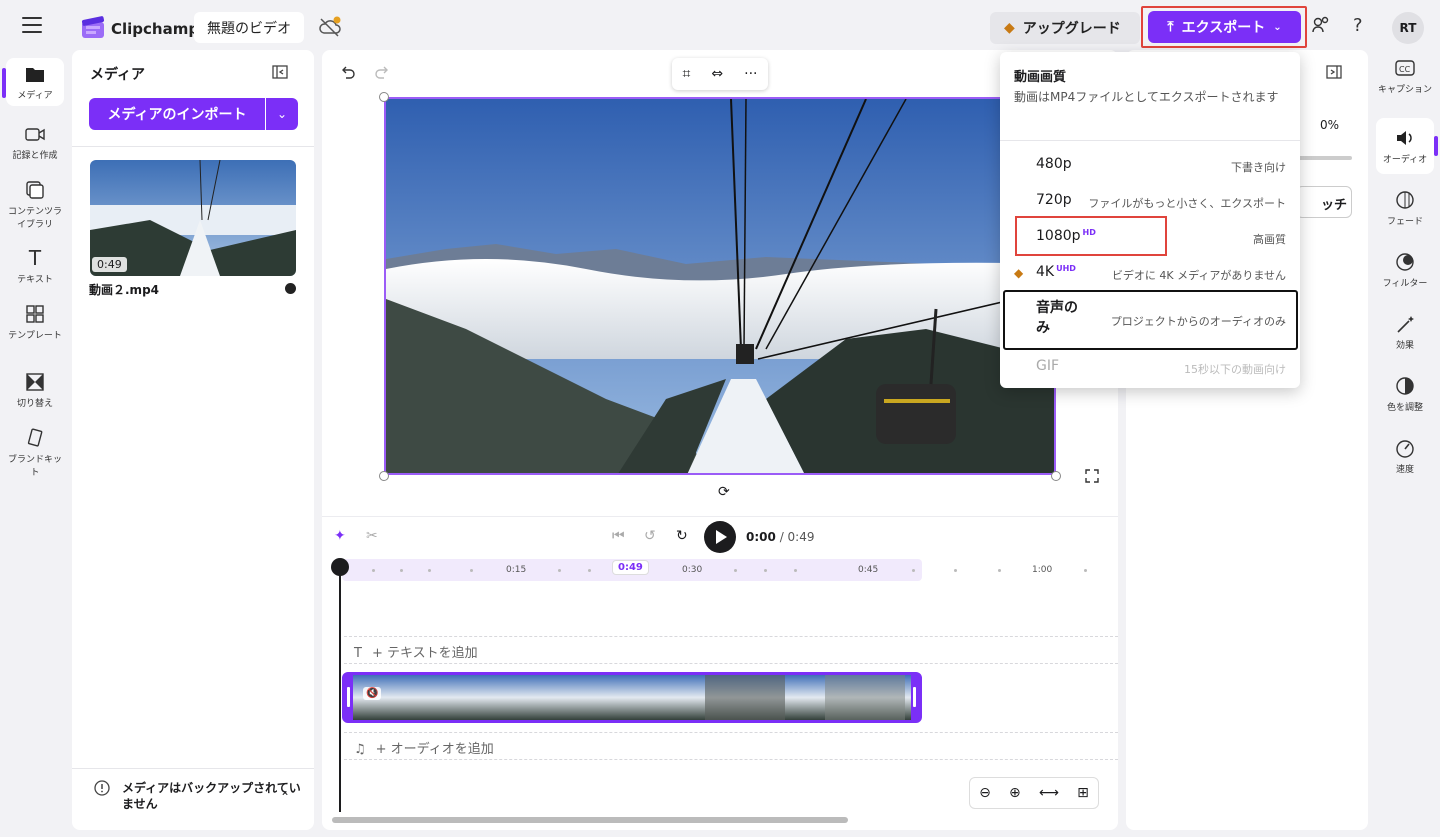 The height and width of the screenshot is (837, 1440). I want to click on option-480p: 480p 下書き向け, so click(1150, 165).